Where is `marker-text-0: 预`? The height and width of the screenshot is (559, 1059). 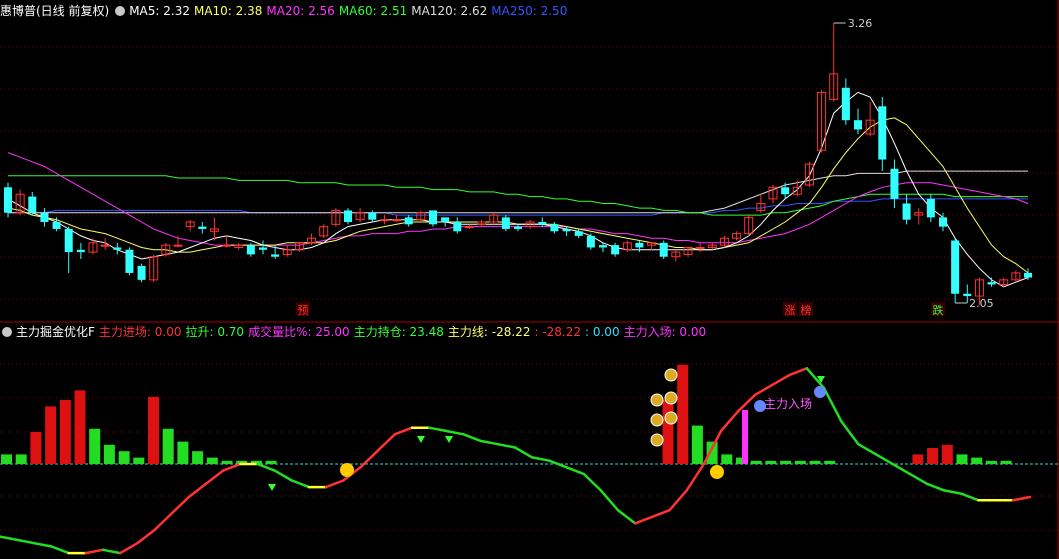
marker-text-0: 预 is located at coordinates (303, 310).